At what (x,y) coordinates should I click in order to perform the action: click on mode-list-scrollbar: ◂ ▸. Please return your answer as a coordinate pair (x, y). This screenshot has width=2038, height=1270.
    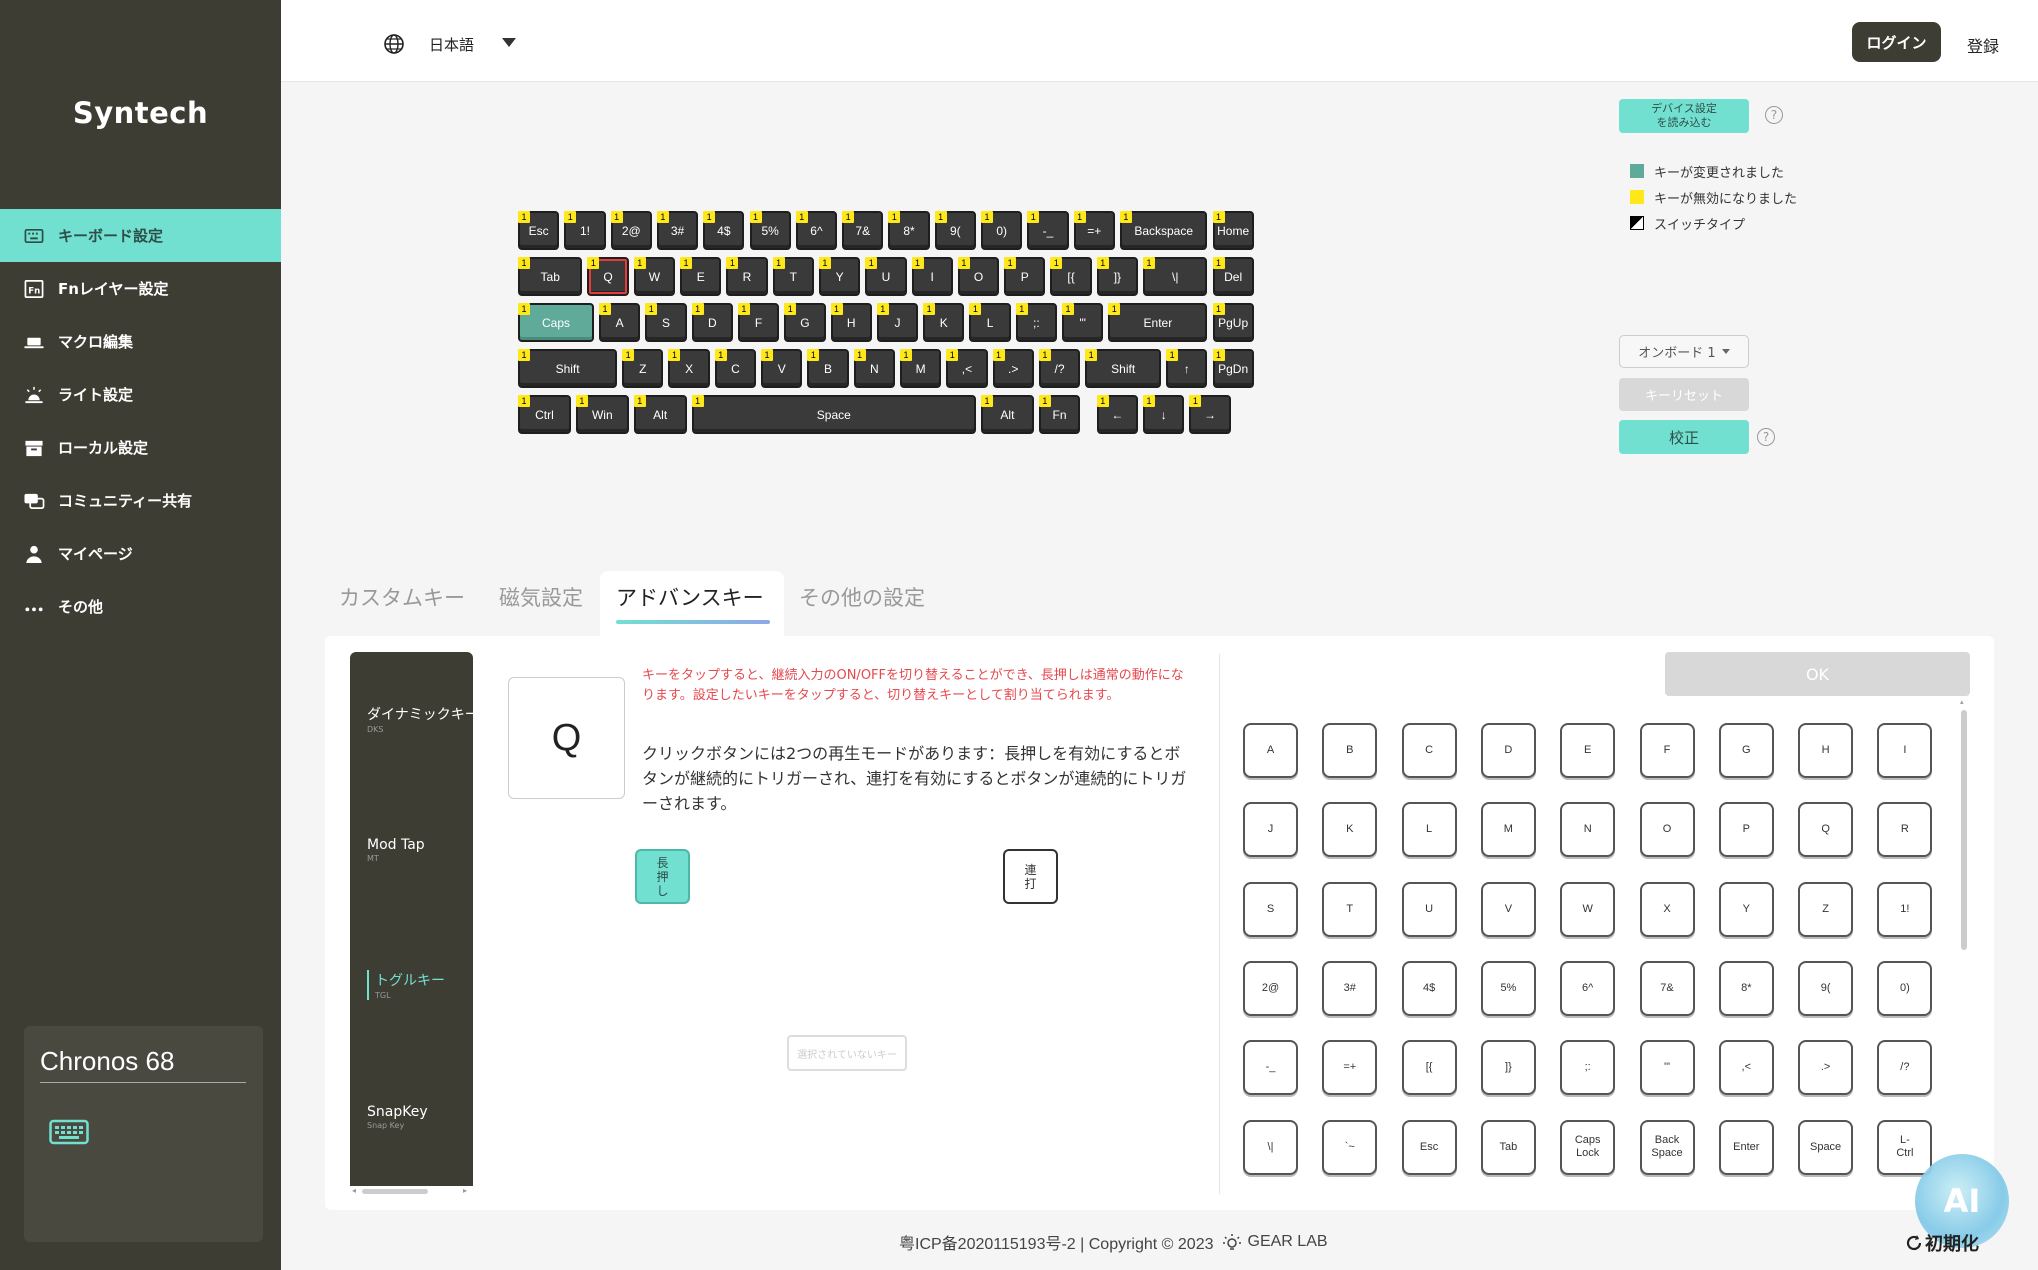
    Looking at the image, I should click on (411, 1191).